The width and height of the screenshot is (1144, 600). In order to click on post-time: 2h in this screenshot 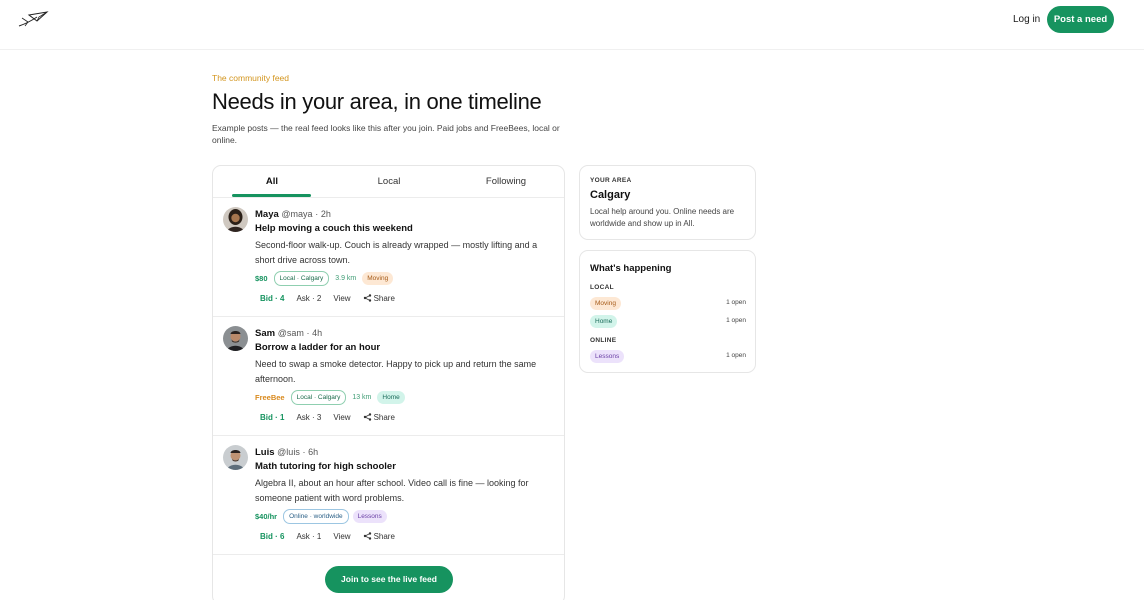, I will do `click(325, 214)`.